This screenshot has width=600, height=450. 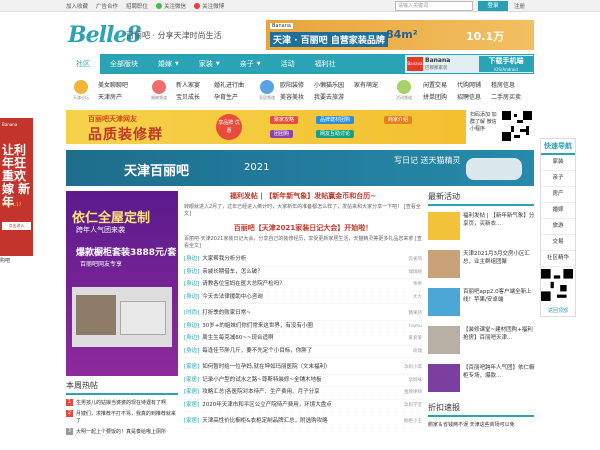 What do you see at coordinates (499, 296) in the screenshot?
I see `event-title: 百丽吧app2.0客户端全新上线！苹果/安卓端` at bounding box center [499, 296].